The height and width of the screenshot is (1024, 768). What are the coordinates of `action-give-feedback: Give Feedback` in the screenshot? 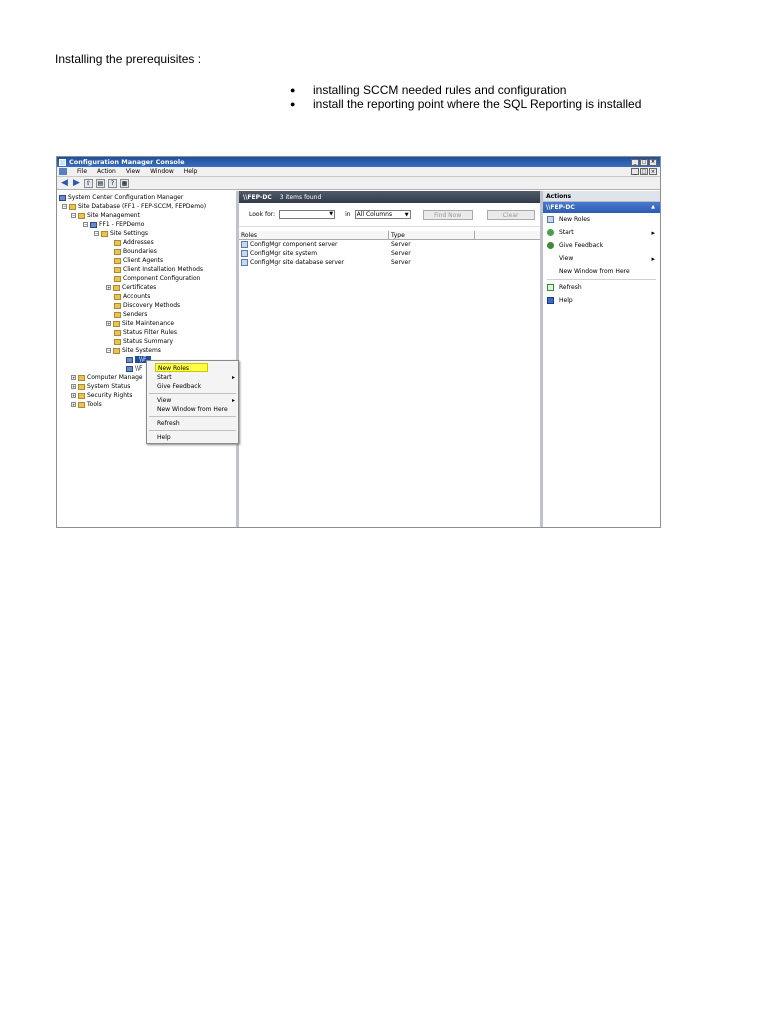 It's located at (601, 245).